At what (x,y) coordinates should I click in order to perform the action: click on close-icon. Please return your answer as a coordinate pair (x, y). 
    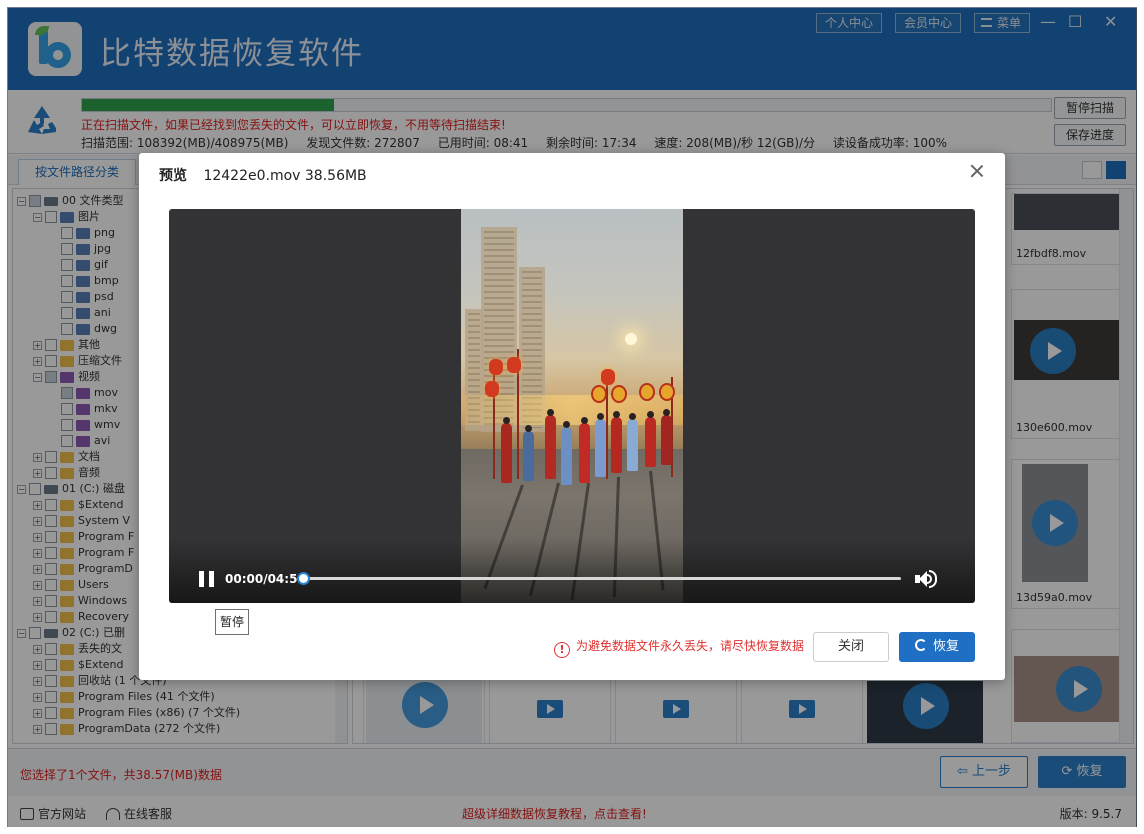
    Looking at the image, I should click on (977, 171).